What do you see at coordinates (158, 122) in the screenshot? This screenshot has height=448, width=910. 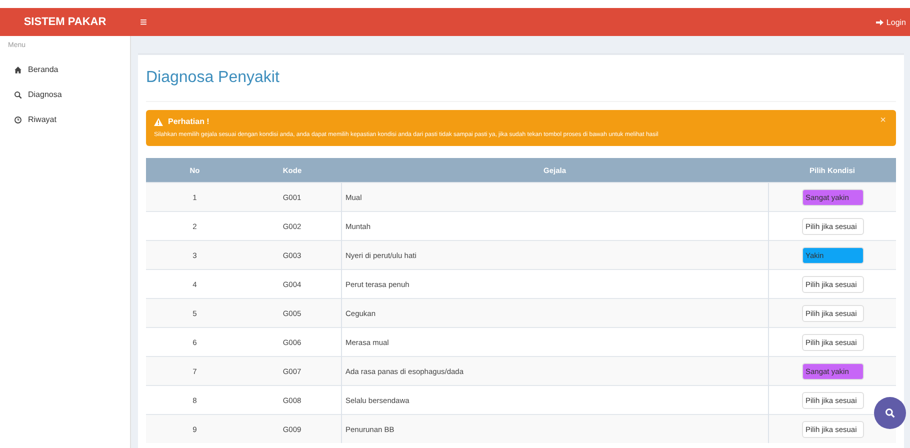 I see `warning-icon` at bounding box center [158, 122].